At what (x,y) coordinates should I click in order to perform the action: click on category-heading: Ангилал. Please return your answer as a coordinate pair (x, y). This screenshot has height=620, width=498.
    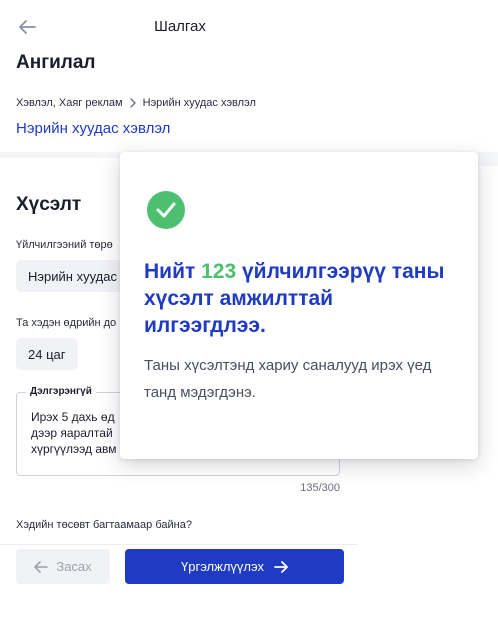
    Looking at the image, I should click on (56, 62).